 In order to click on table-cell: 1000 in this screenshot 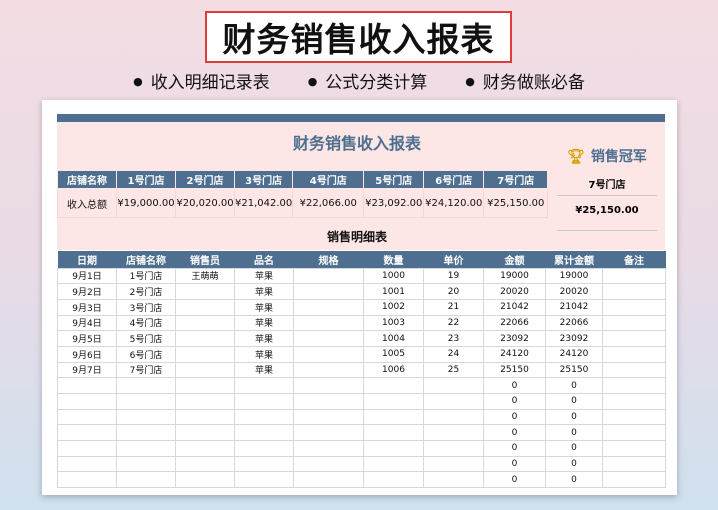, I will do `click(393, 276)`.